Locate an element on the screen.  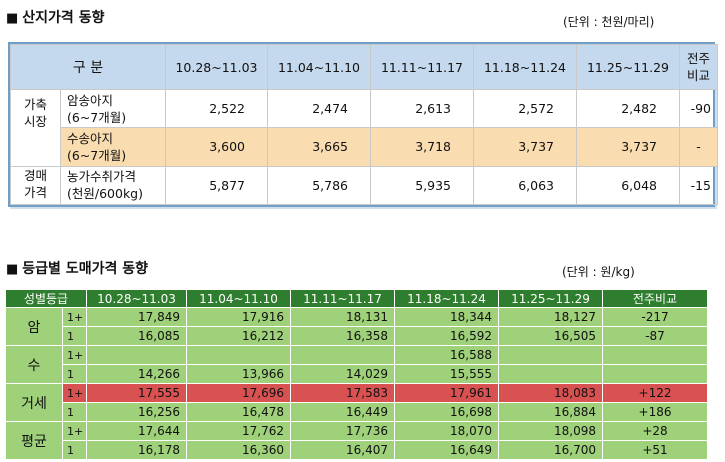
row-label: 농가수취가격 (천원/600kg) is located at coordinates (113, 185).